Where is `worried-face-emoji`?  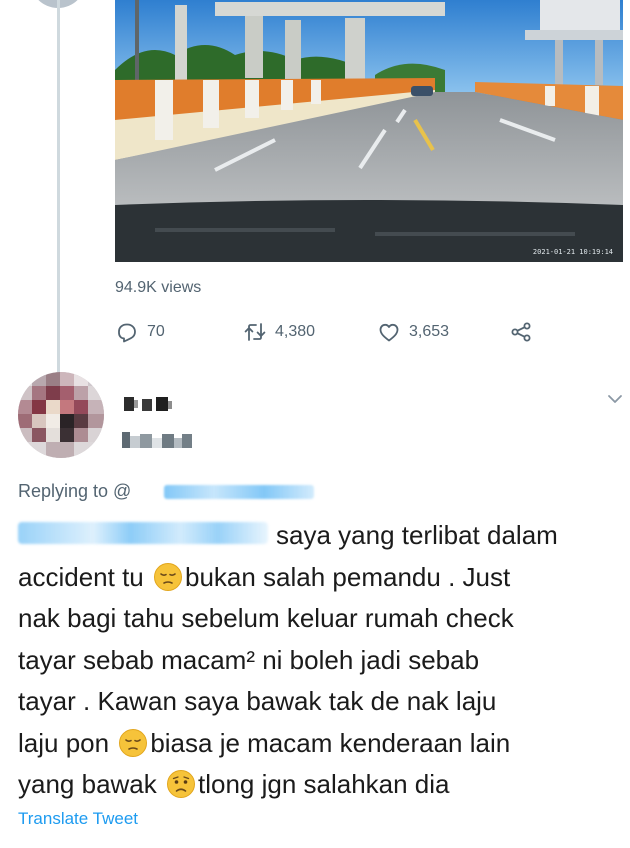 worried-face-emoji is located at coordinates (180, 784).